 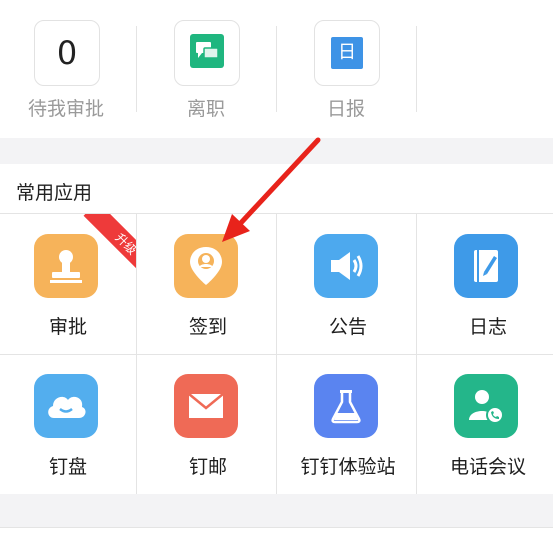 I want to click on app-label: 公告, so click(x=347, y=327).